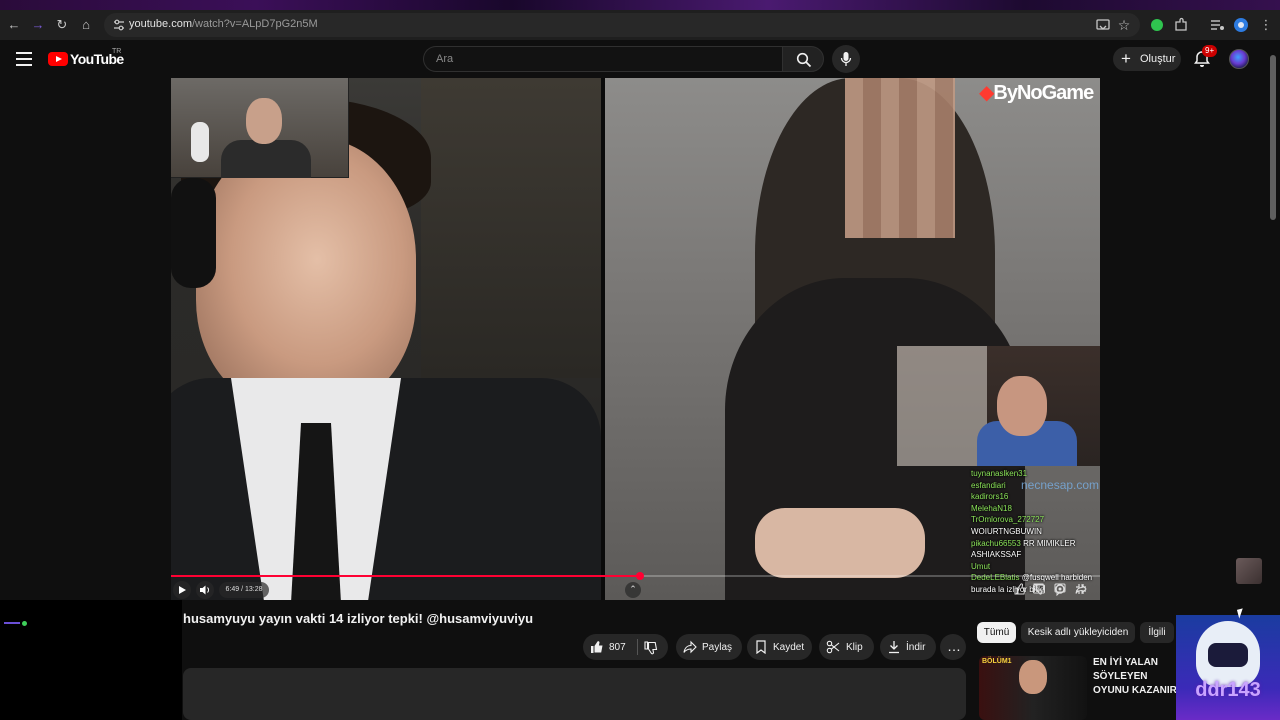 This screenshot has height=720, width=1280. I want to click on fullscreen-exit-icon, so click(1081, 589).